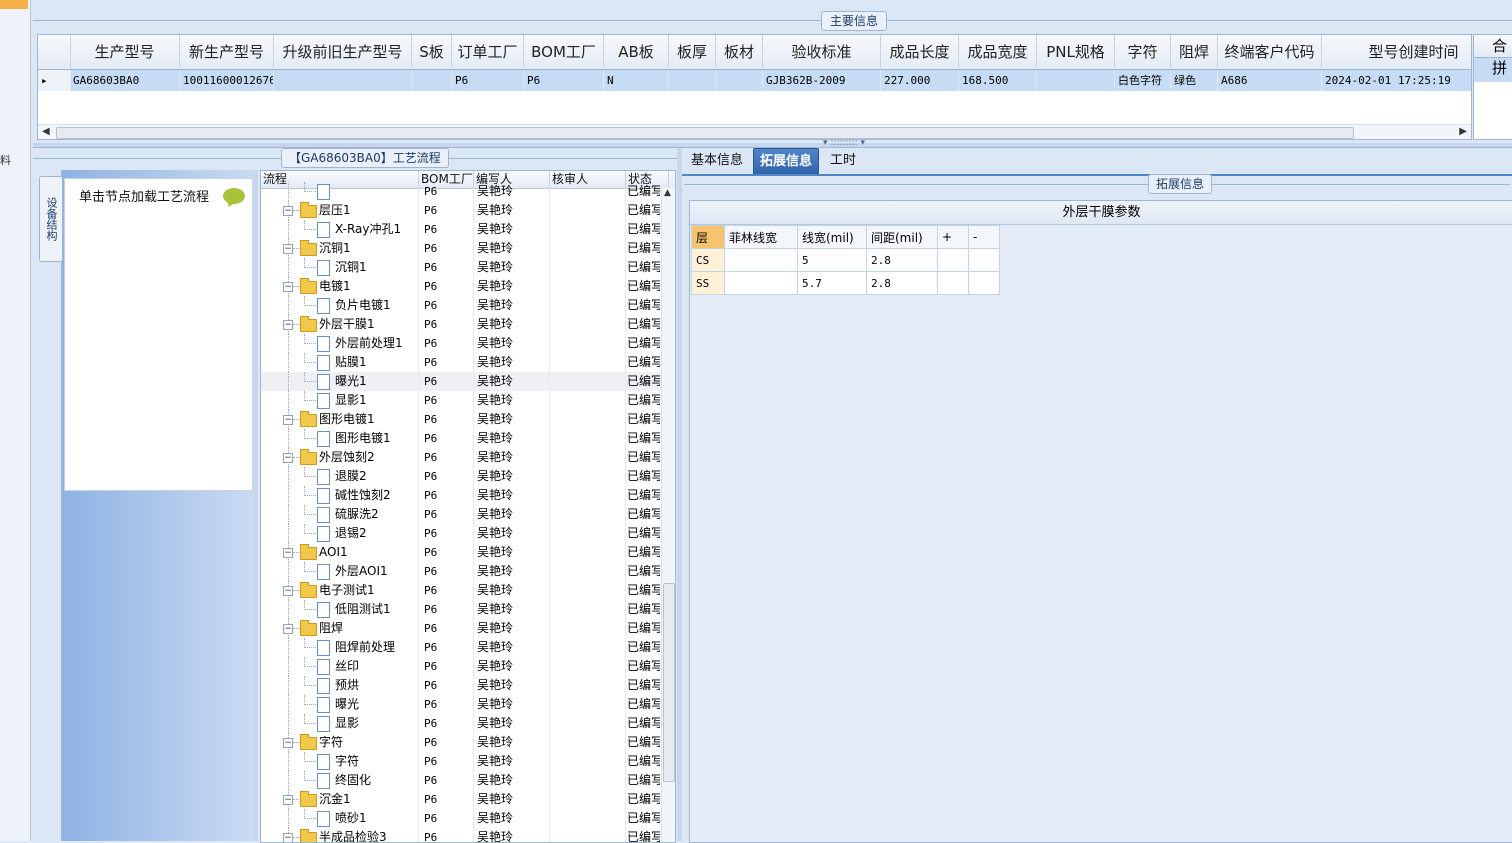 The width and height of the screenshot is (1512, 843). I want to click on tree-row: − 字符 P6 吴艳玲 已编写, so click(461, 742).